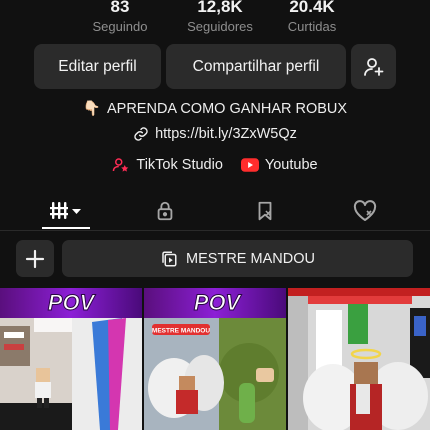 This screenshot has width=430, height=430. I want to click on tiktok-studio-label: TikTok Studio, so click(179, 165).